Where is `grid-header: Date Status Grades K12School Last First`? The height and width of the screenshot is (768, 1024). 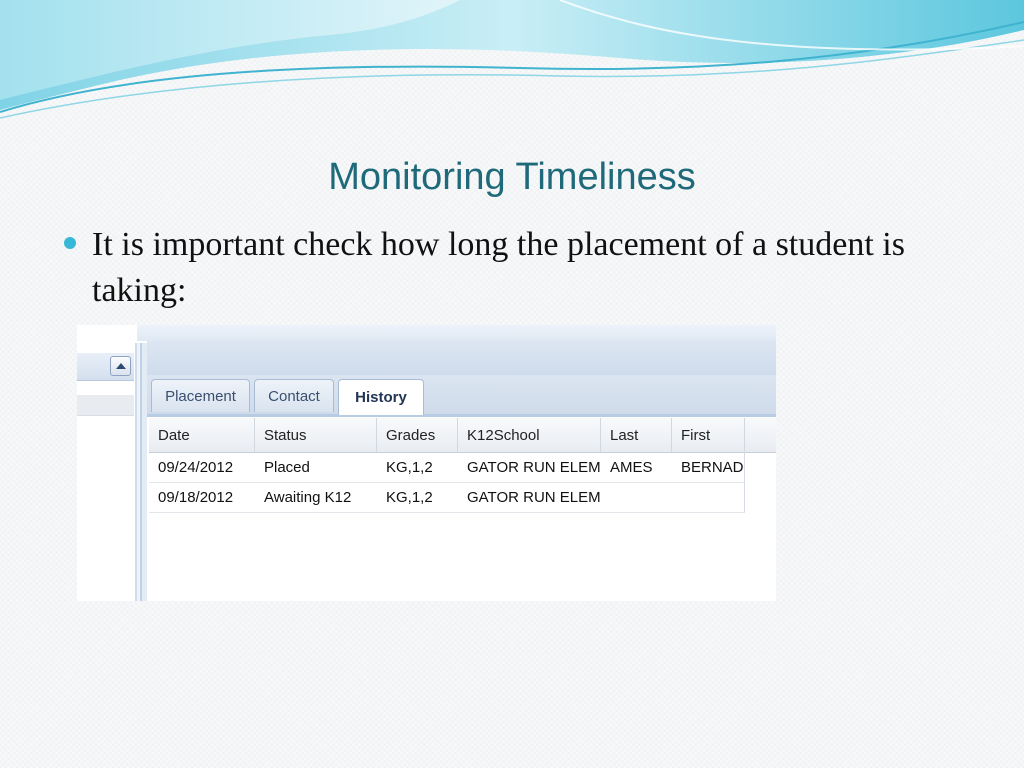 grid-header: Date Status Grades K12School Last First is located at coordinates (462, 435).